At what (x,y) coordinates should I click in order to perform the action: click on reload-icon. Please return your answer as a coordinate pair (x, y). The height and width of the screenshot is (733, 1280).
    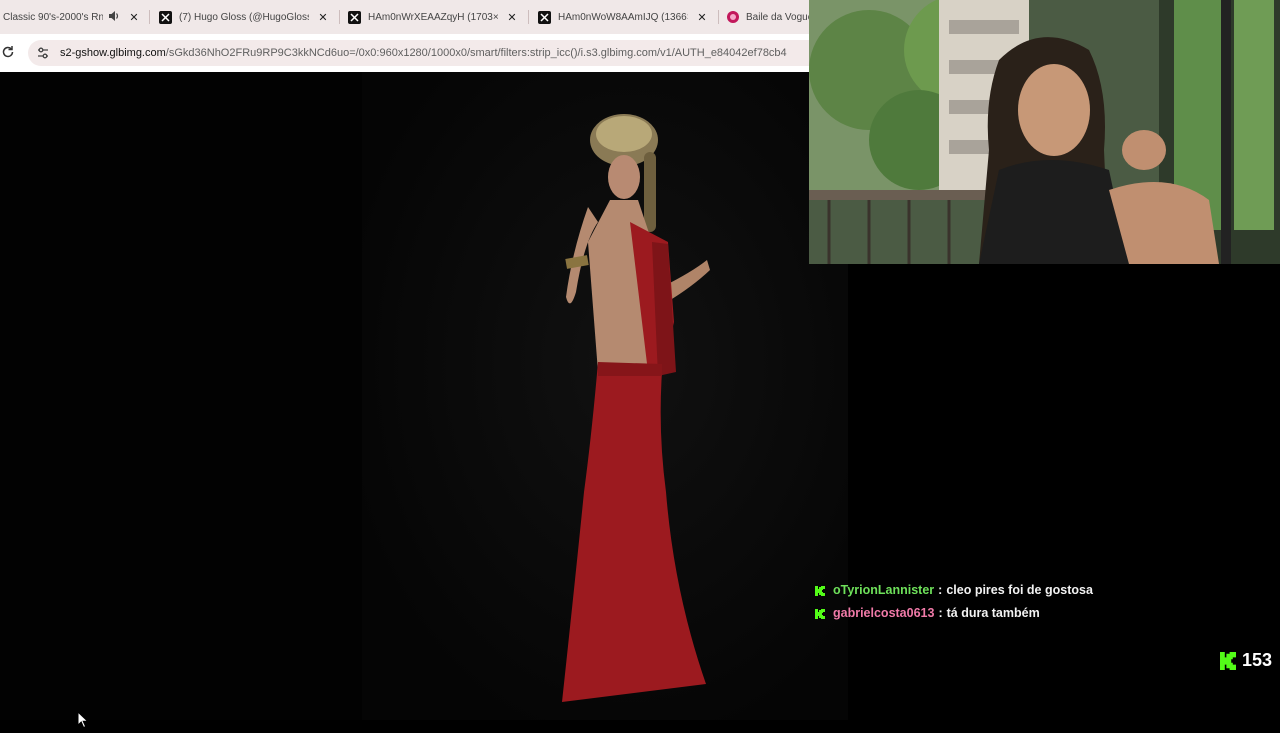
    Looking at the image, I should click on (8, 52).